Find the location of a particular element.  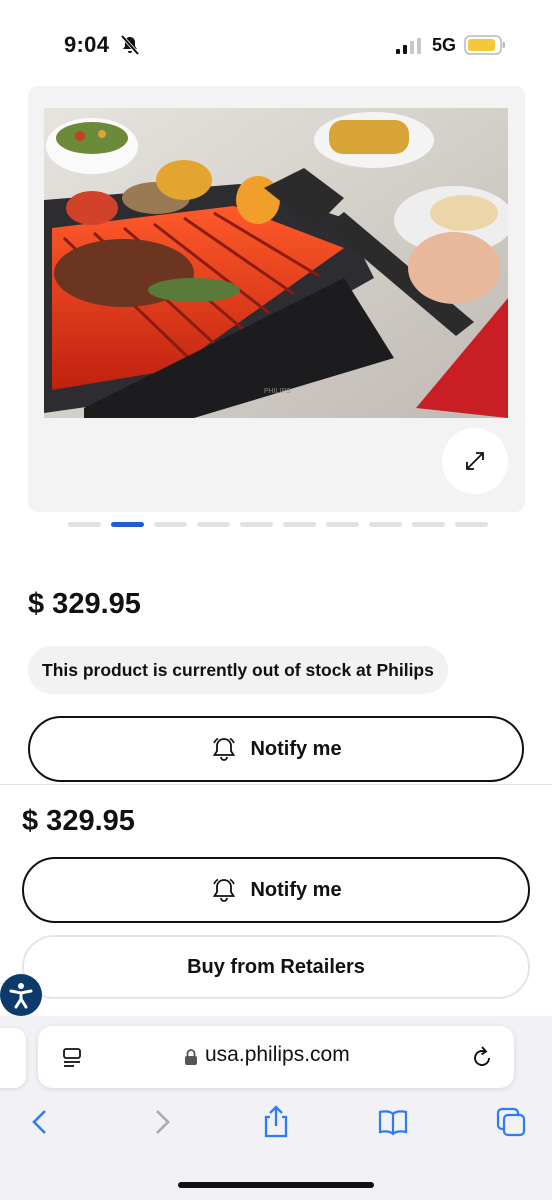

home-indicator is located at coordinates (276, 1185).